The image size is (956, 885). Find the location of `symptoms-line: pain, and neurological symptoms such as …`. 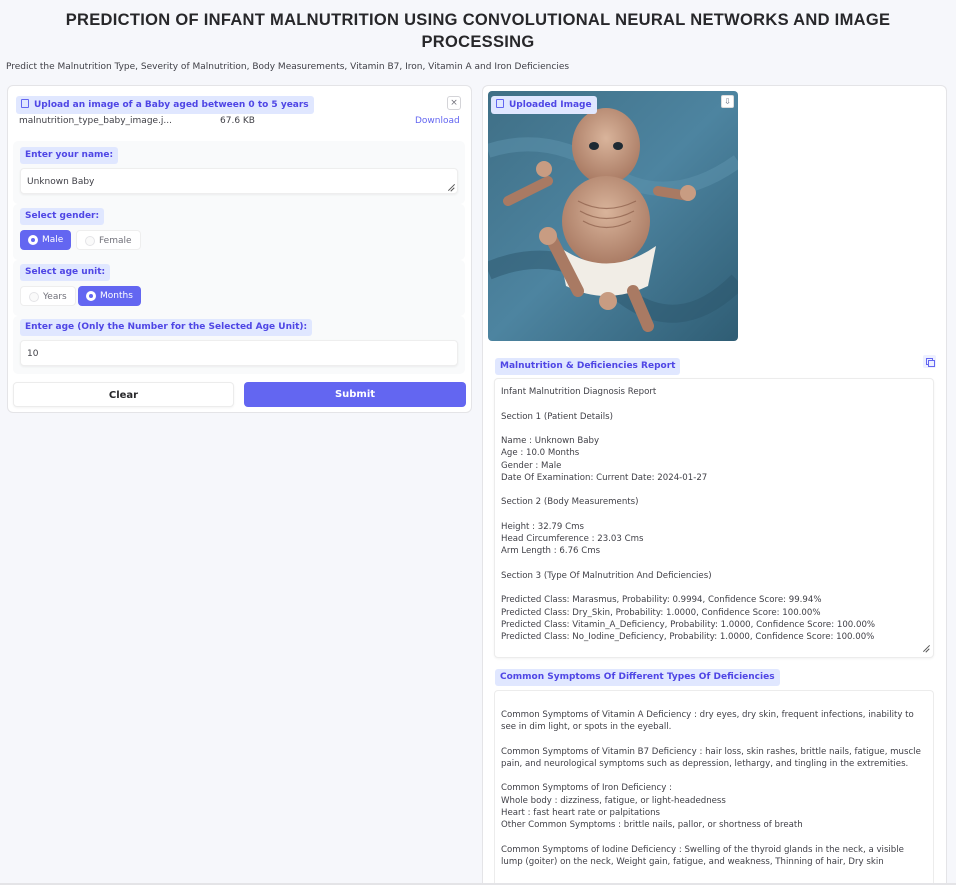

symptoms-line: pain, and neurological symptoms such as … is located at coordinates (705, 764).